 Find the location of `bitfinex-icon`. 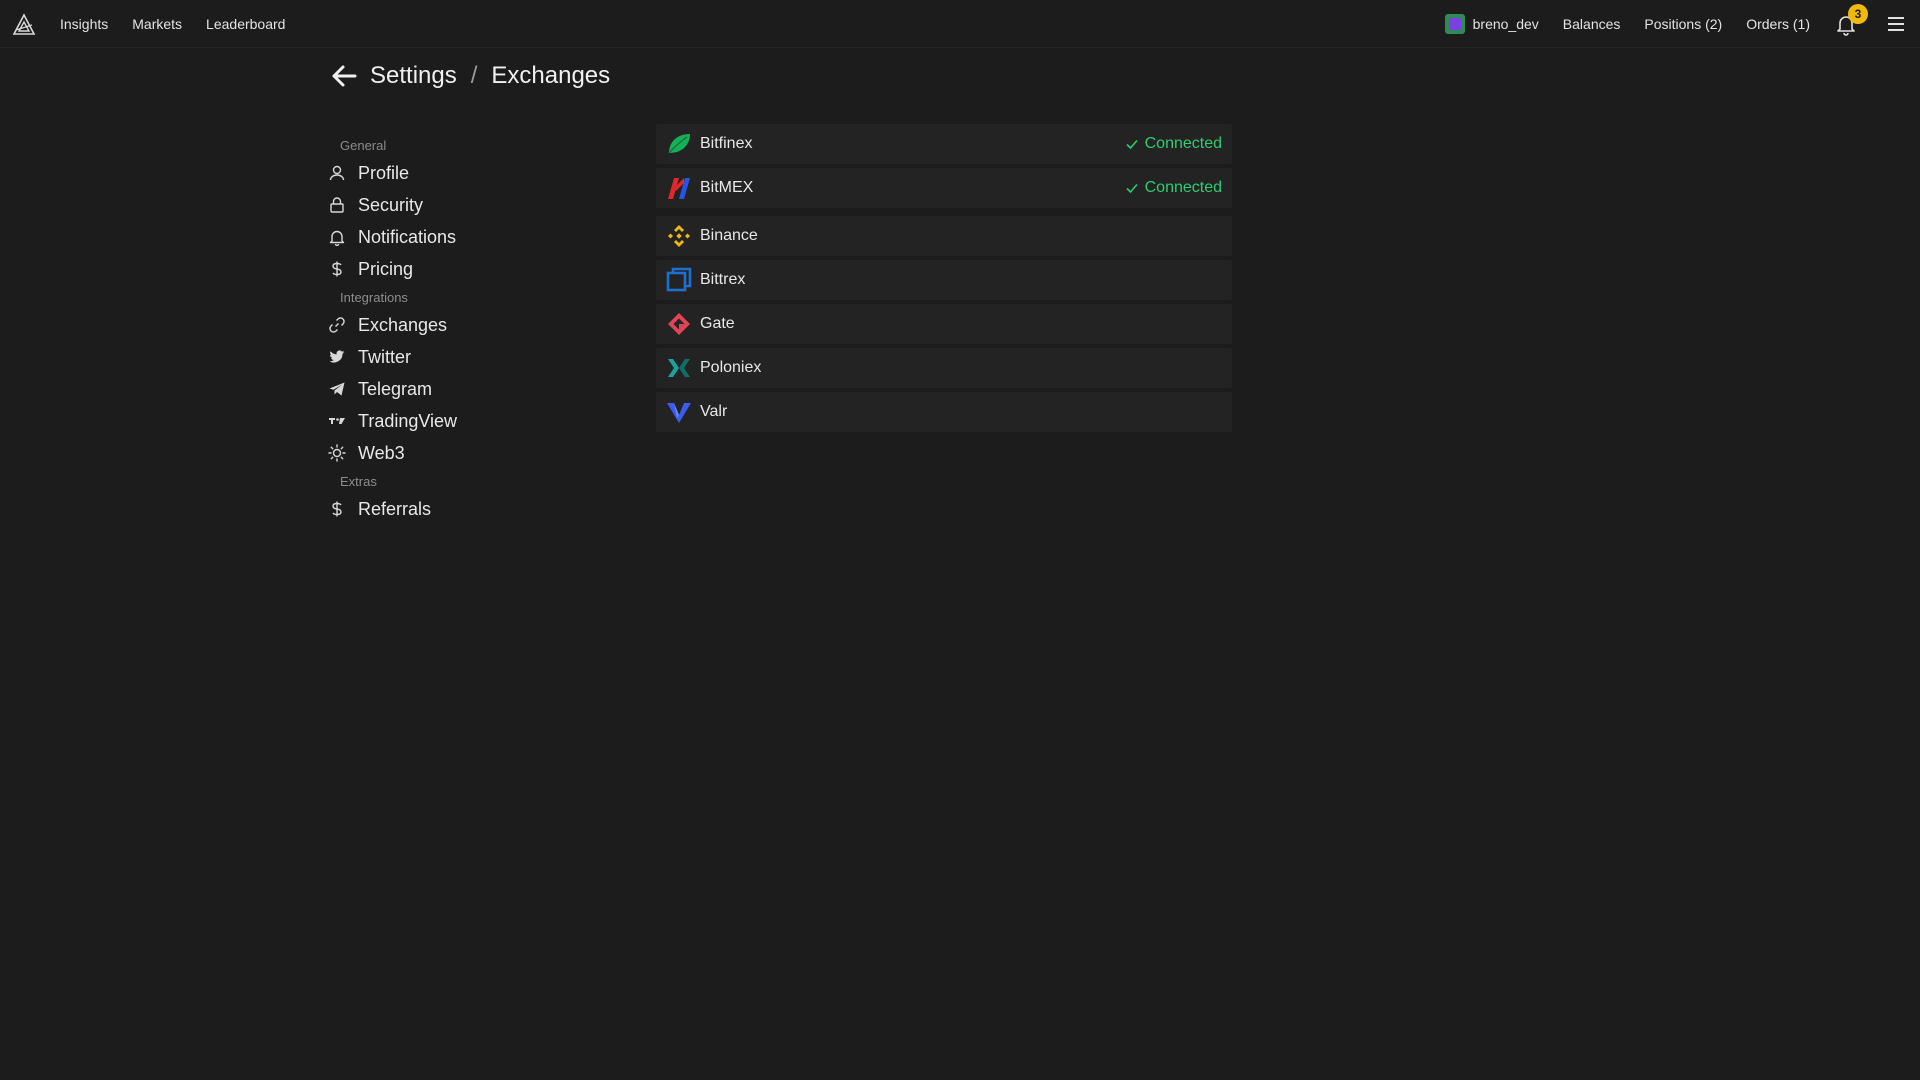

bitfinex-icon is located at coordinates (679, 144).